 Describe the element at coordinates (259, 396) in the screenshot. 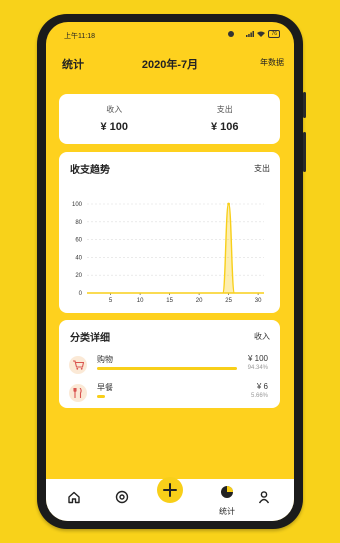

I see `category-percent: 5.66%` at that location.